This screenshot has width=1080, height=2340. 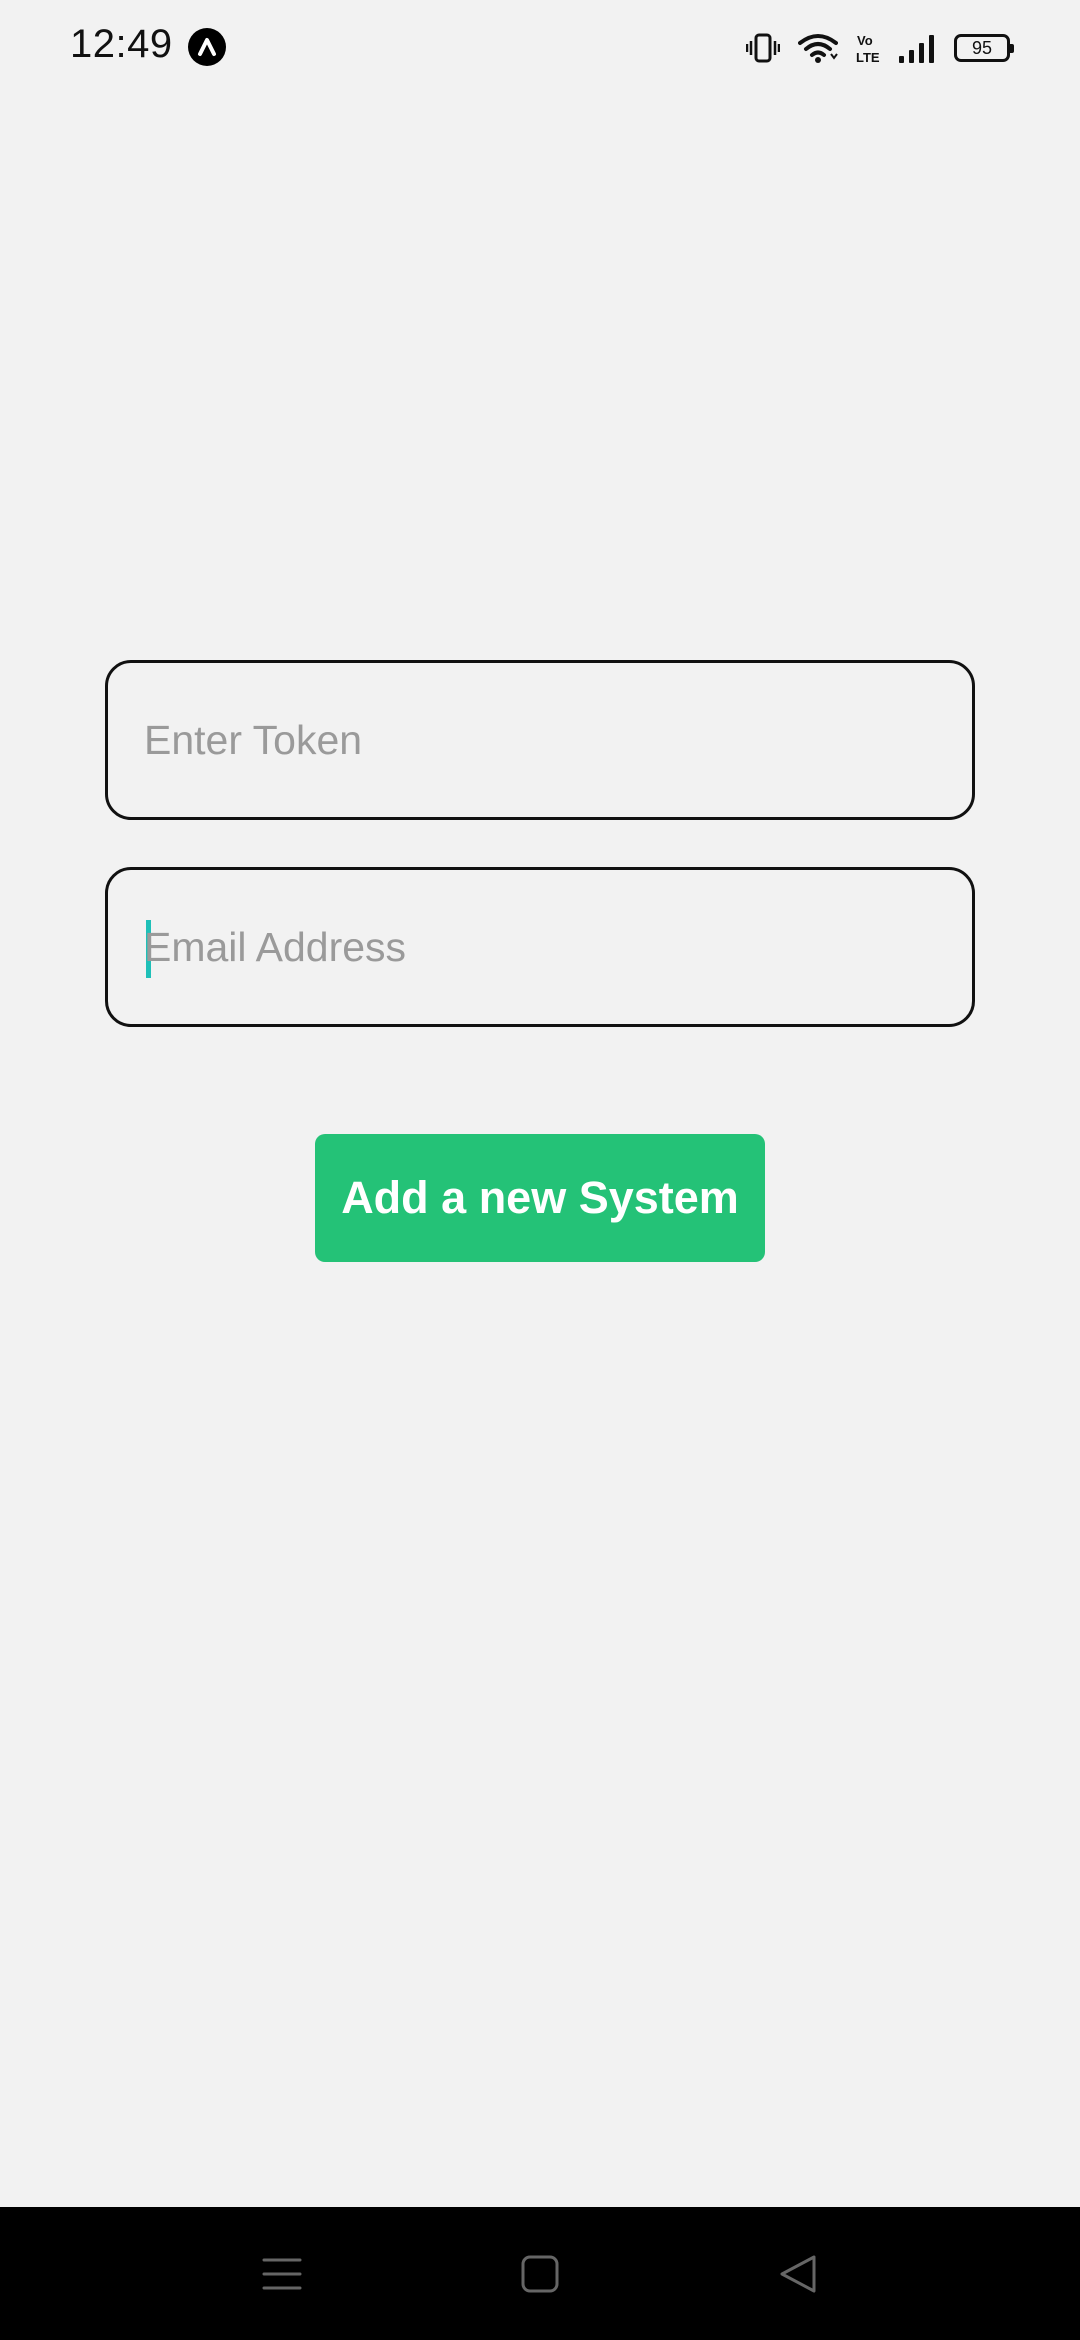 I want to click on email-field, so click(x=540, y=947).